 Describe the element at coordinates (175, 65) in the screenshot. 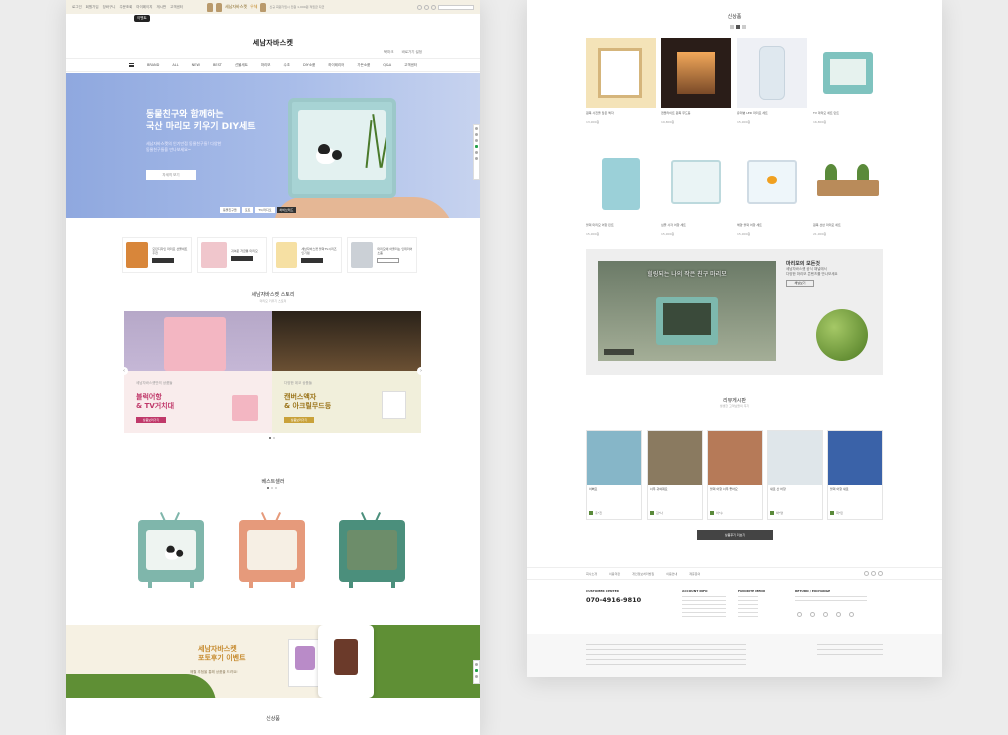

I see `nav-item: ALL` at that location.